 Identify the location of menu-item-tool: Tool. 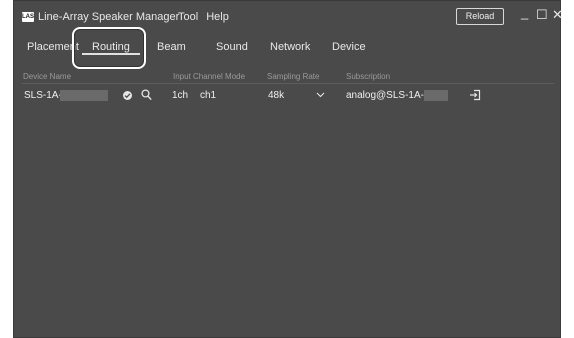
(188, 17).